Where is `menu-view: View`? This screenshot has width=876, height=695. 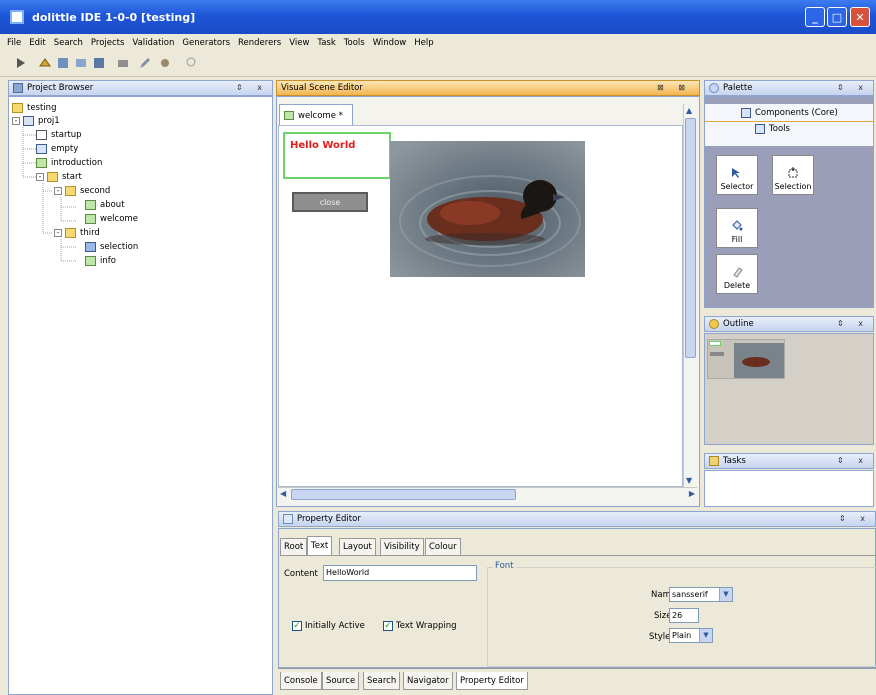
menu-view: View is located at coordinates (299, 43).